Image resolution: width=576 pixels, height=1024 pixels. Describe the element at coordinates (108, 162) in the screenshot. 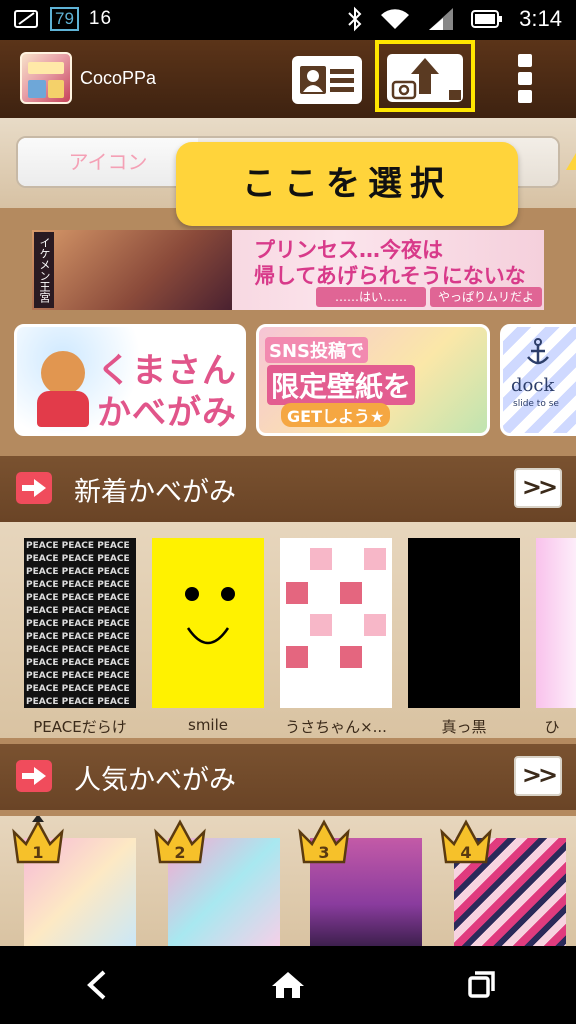

I see `tab-icon: アイコン` at that location.